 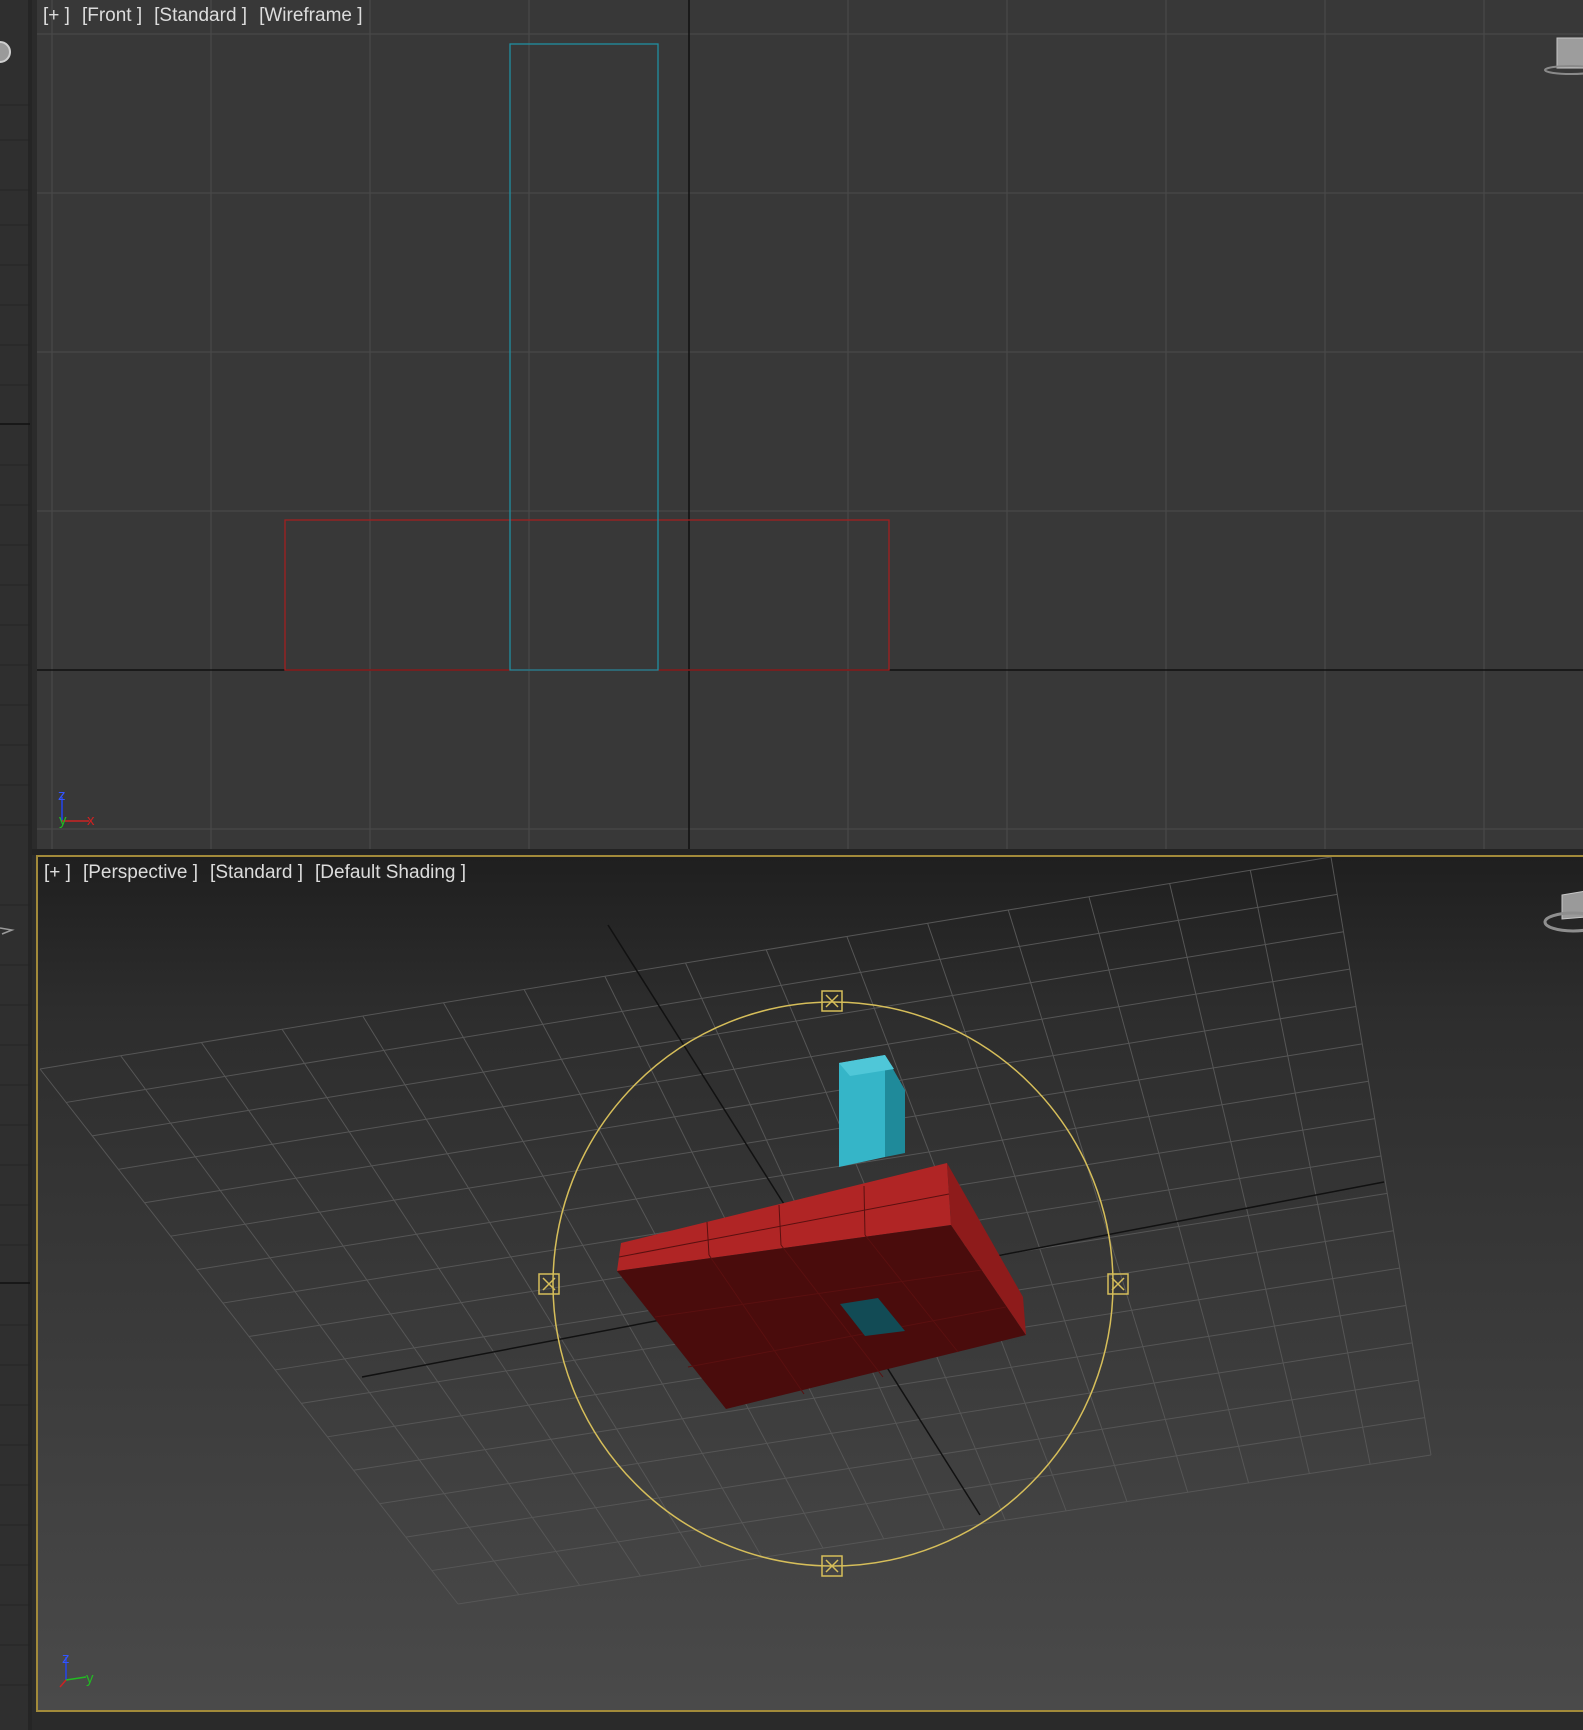 I want to click on plane-object-wireframe, so click(x=587, y=595).